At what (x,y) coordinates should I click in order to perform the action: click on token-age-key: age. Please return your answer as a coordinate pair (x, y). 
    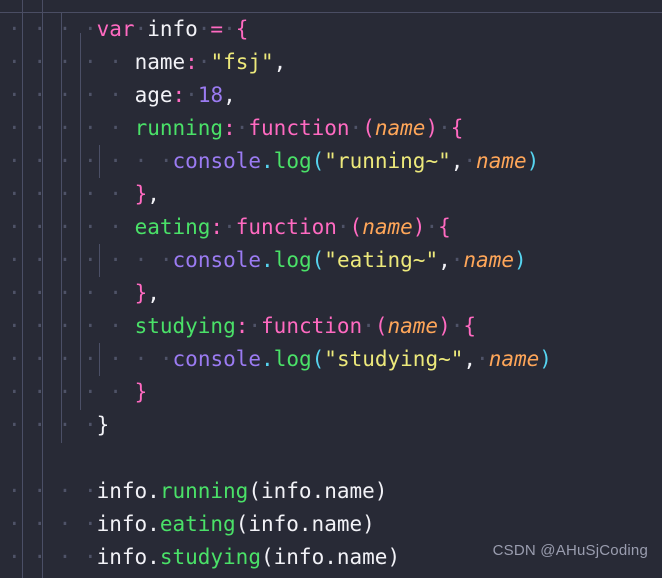
    Looking at the image, I should click on (153, 95).